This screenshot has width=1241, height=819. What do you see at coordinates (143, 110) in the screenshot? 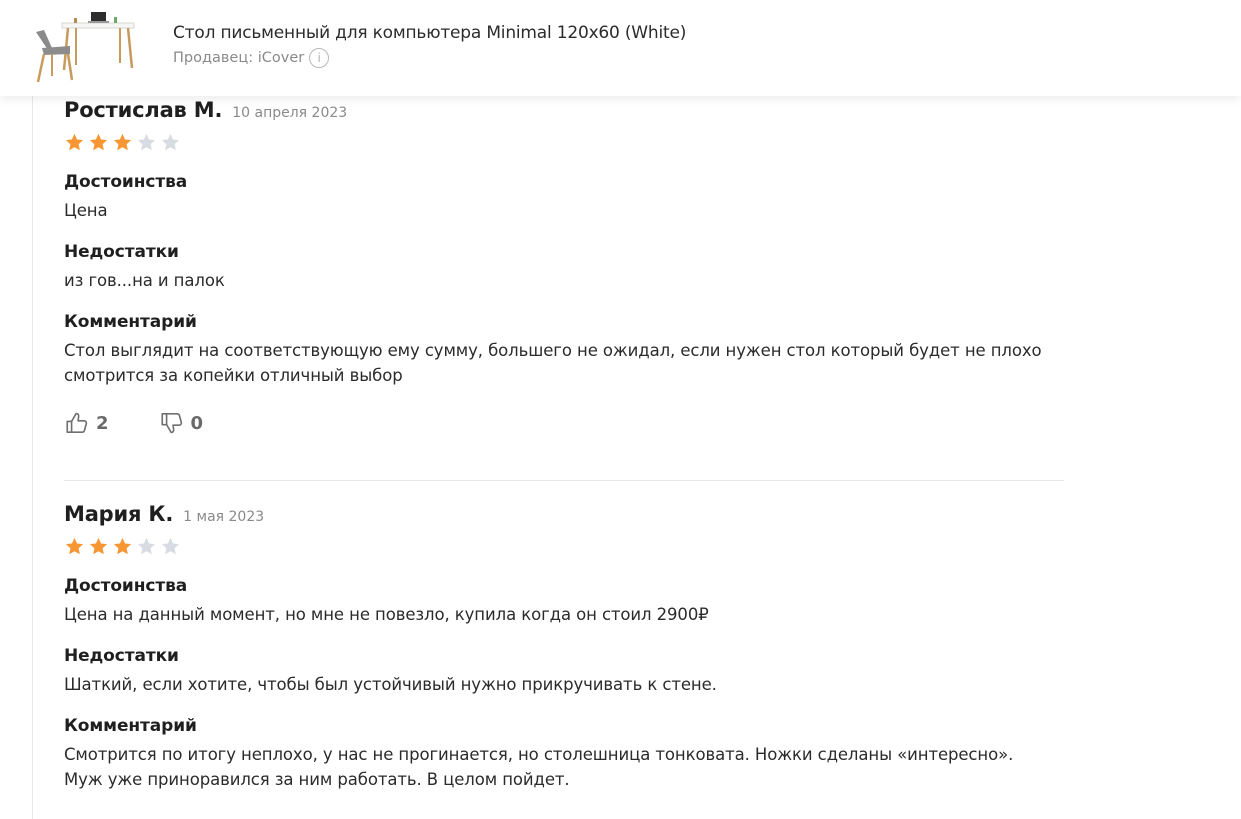
I see `review-author: Ростислав М.` at bounding box center [143, 110].